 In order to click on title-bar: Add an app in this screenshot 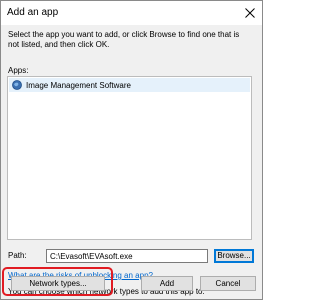, I will do `click(131, 13)`.